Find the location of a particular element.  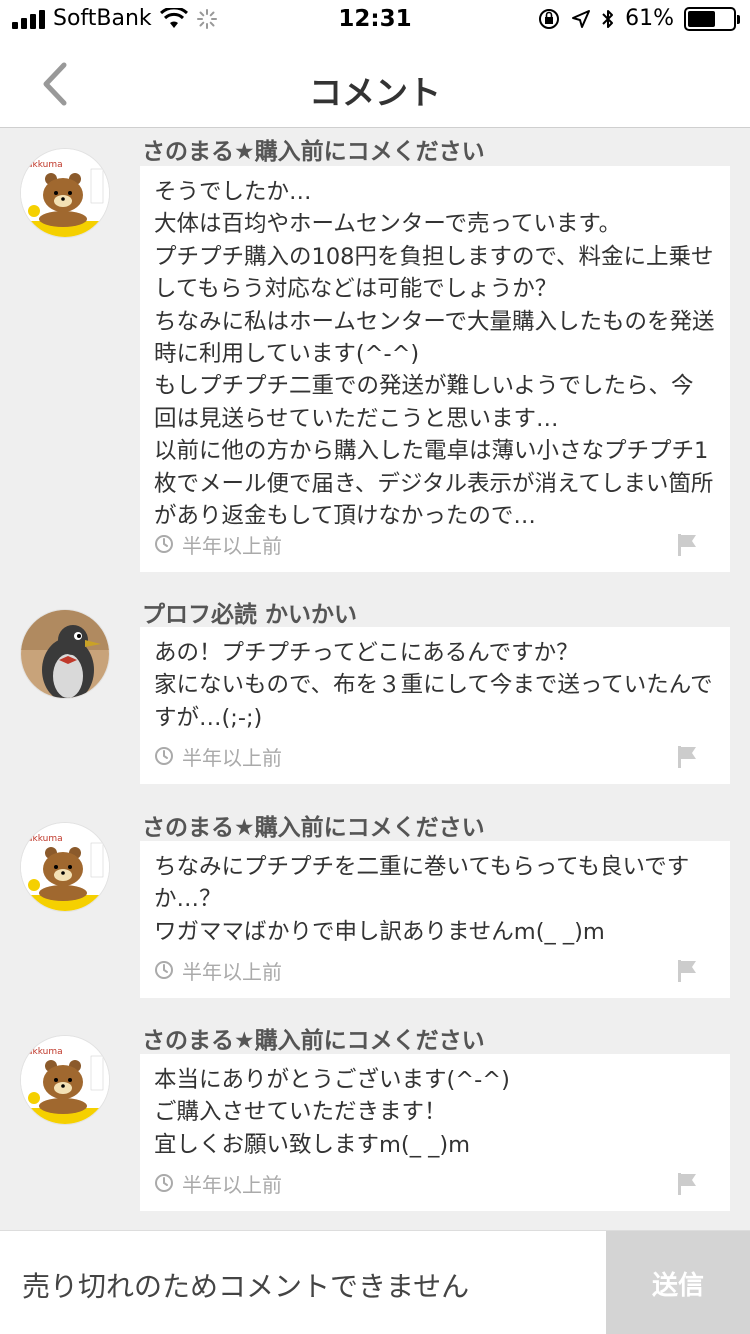

nav-bar: コメント is located at coordinates (375, 84).